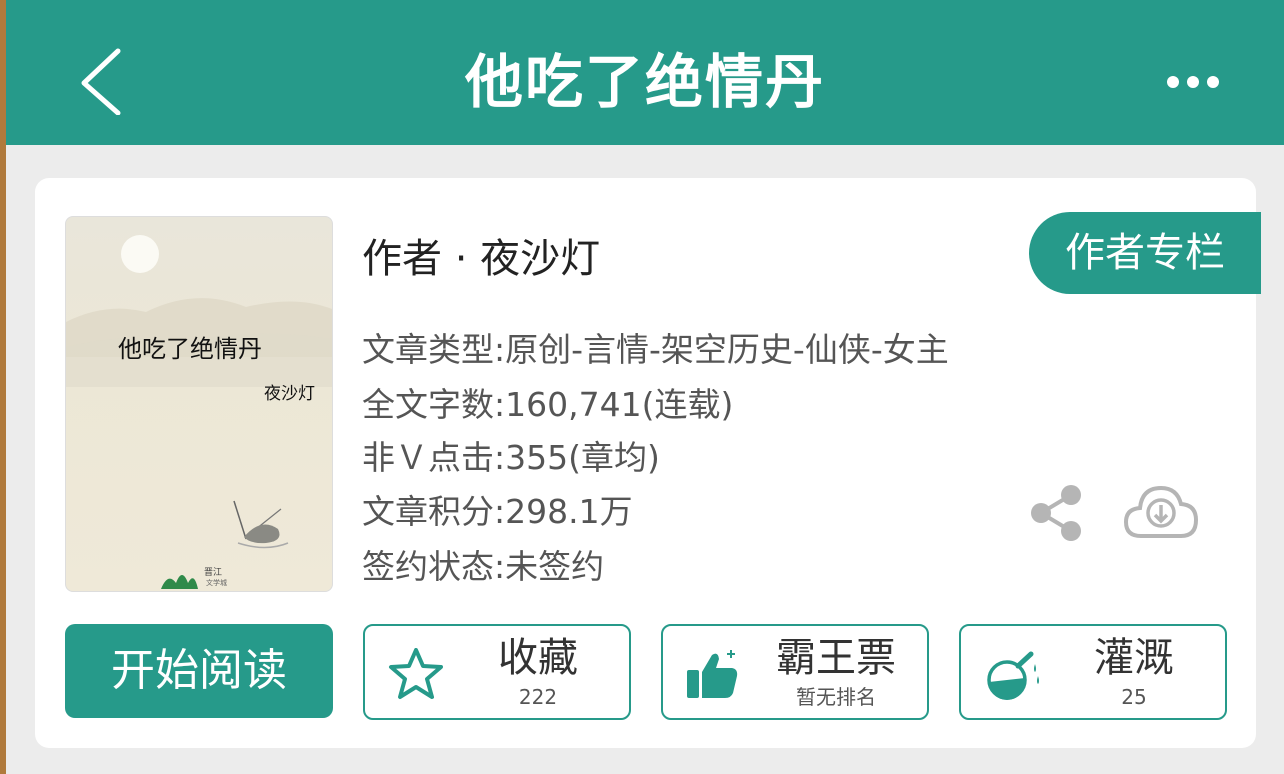  What do you see at coordinates (416, 673) in the screenshot?
I see `star-icon` at bounding box center [416, 673].